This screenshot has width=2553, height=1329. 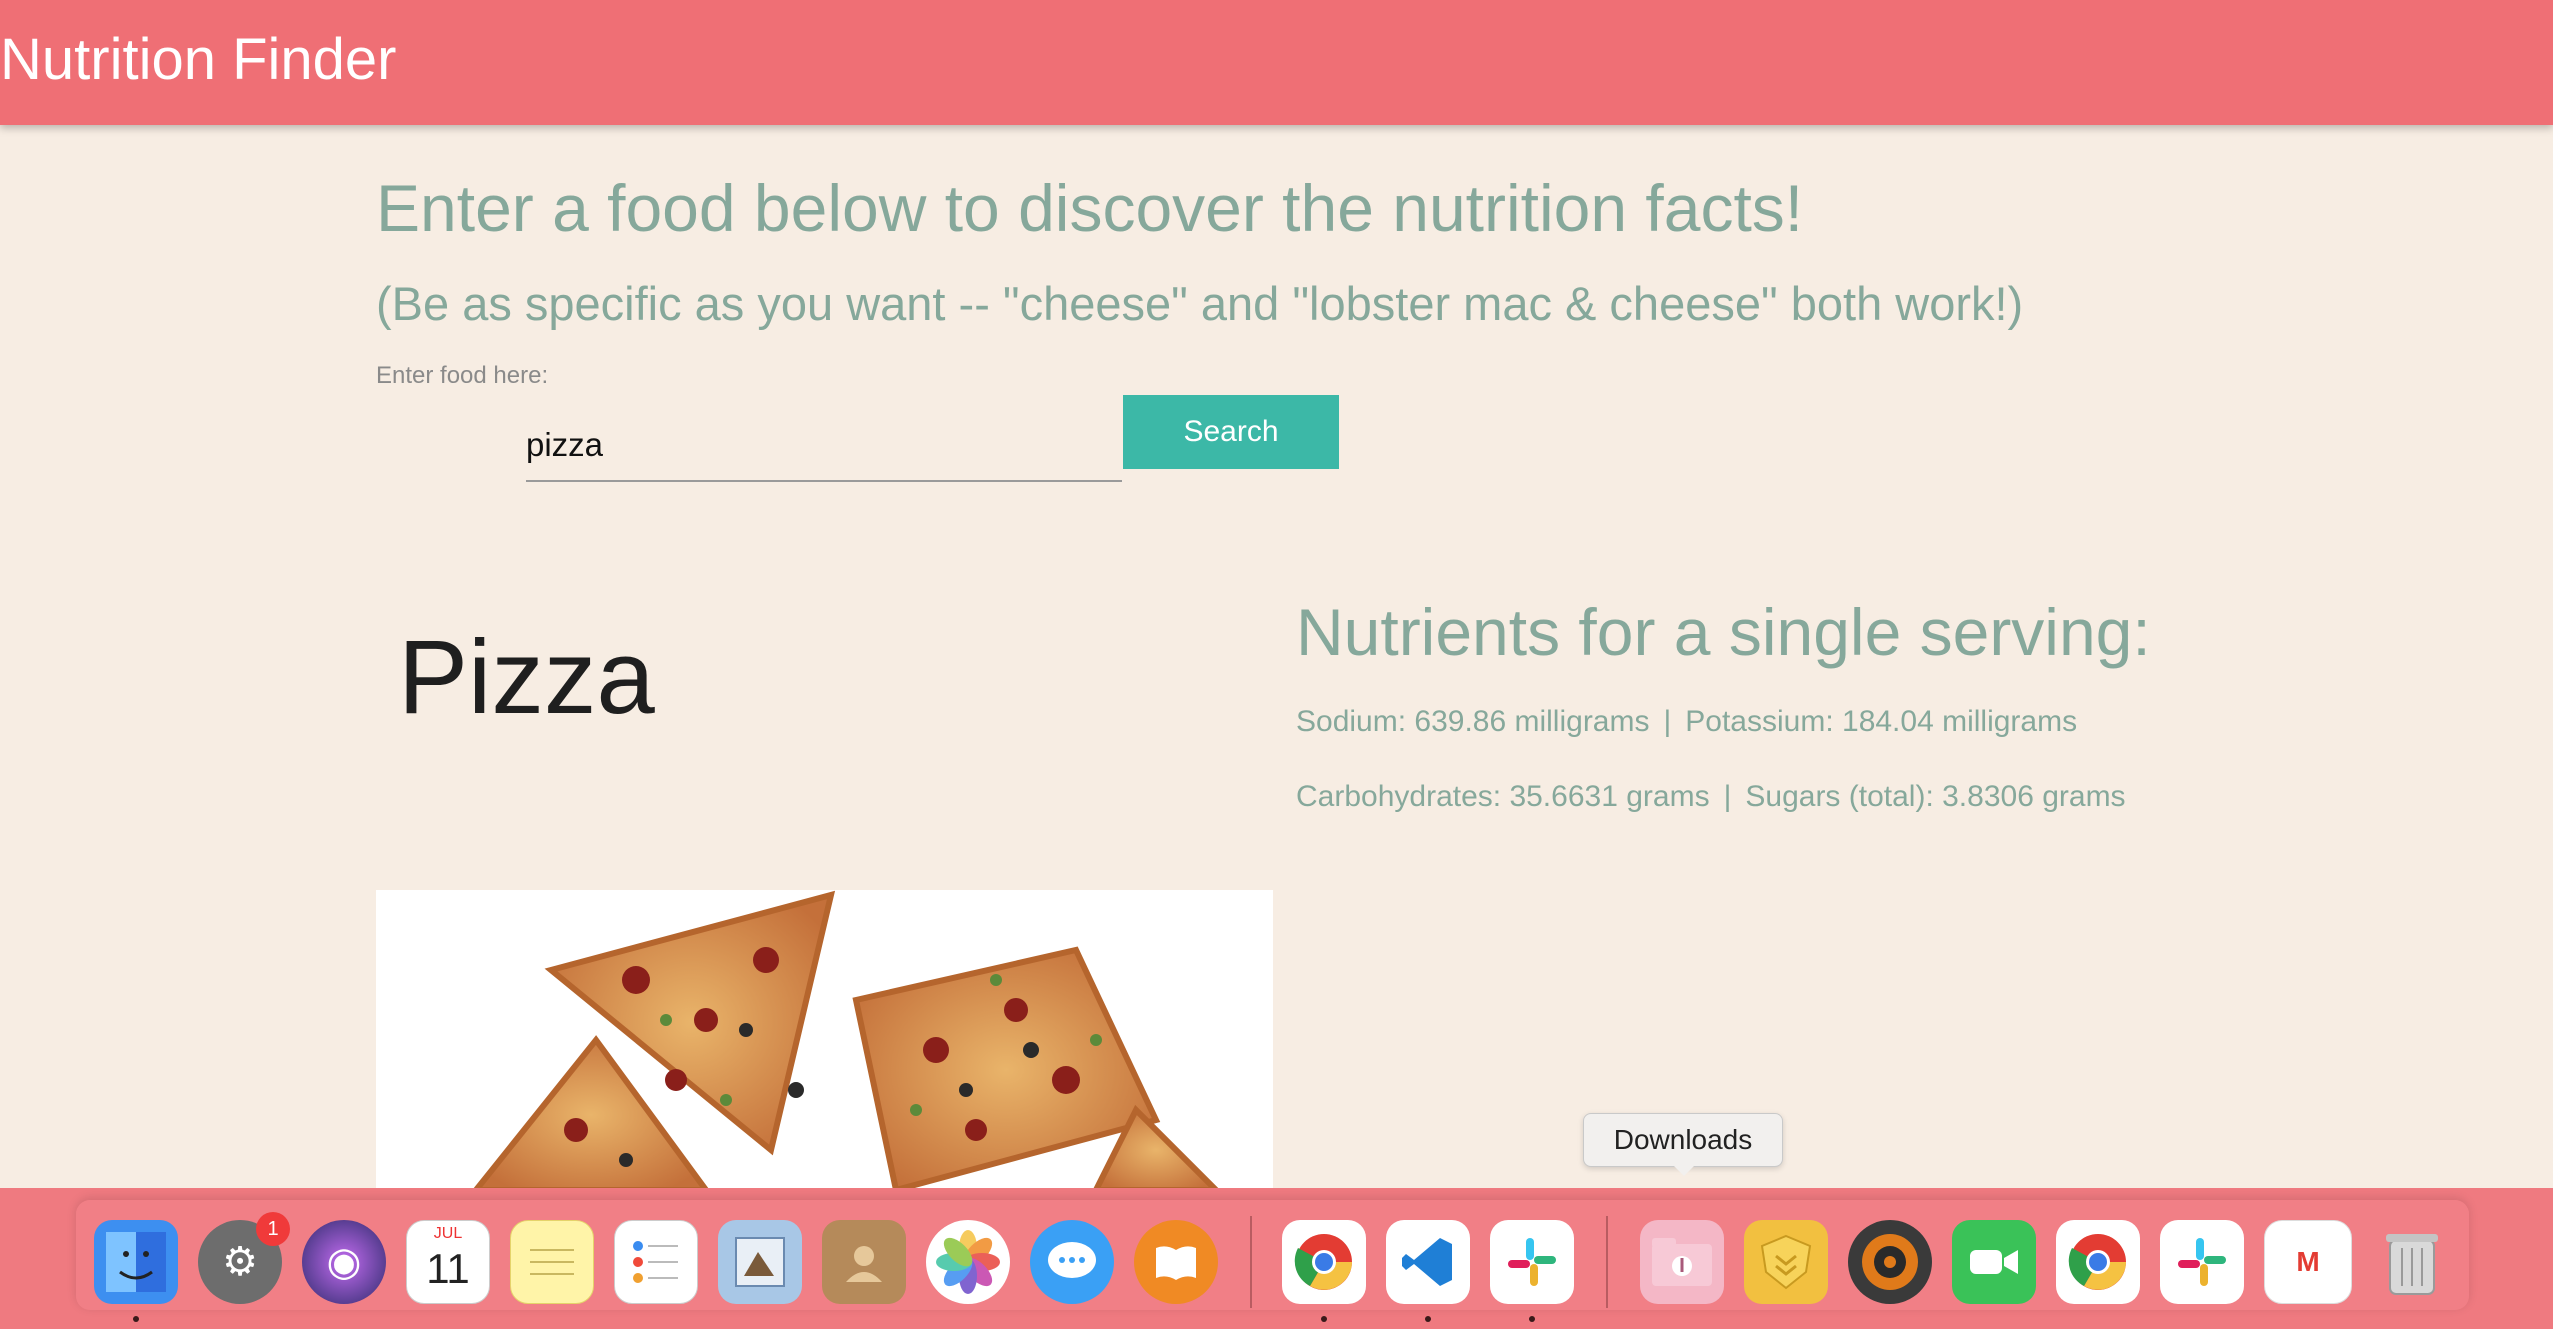 I want to click on shield-icon, so click(x=1786, y=1262).